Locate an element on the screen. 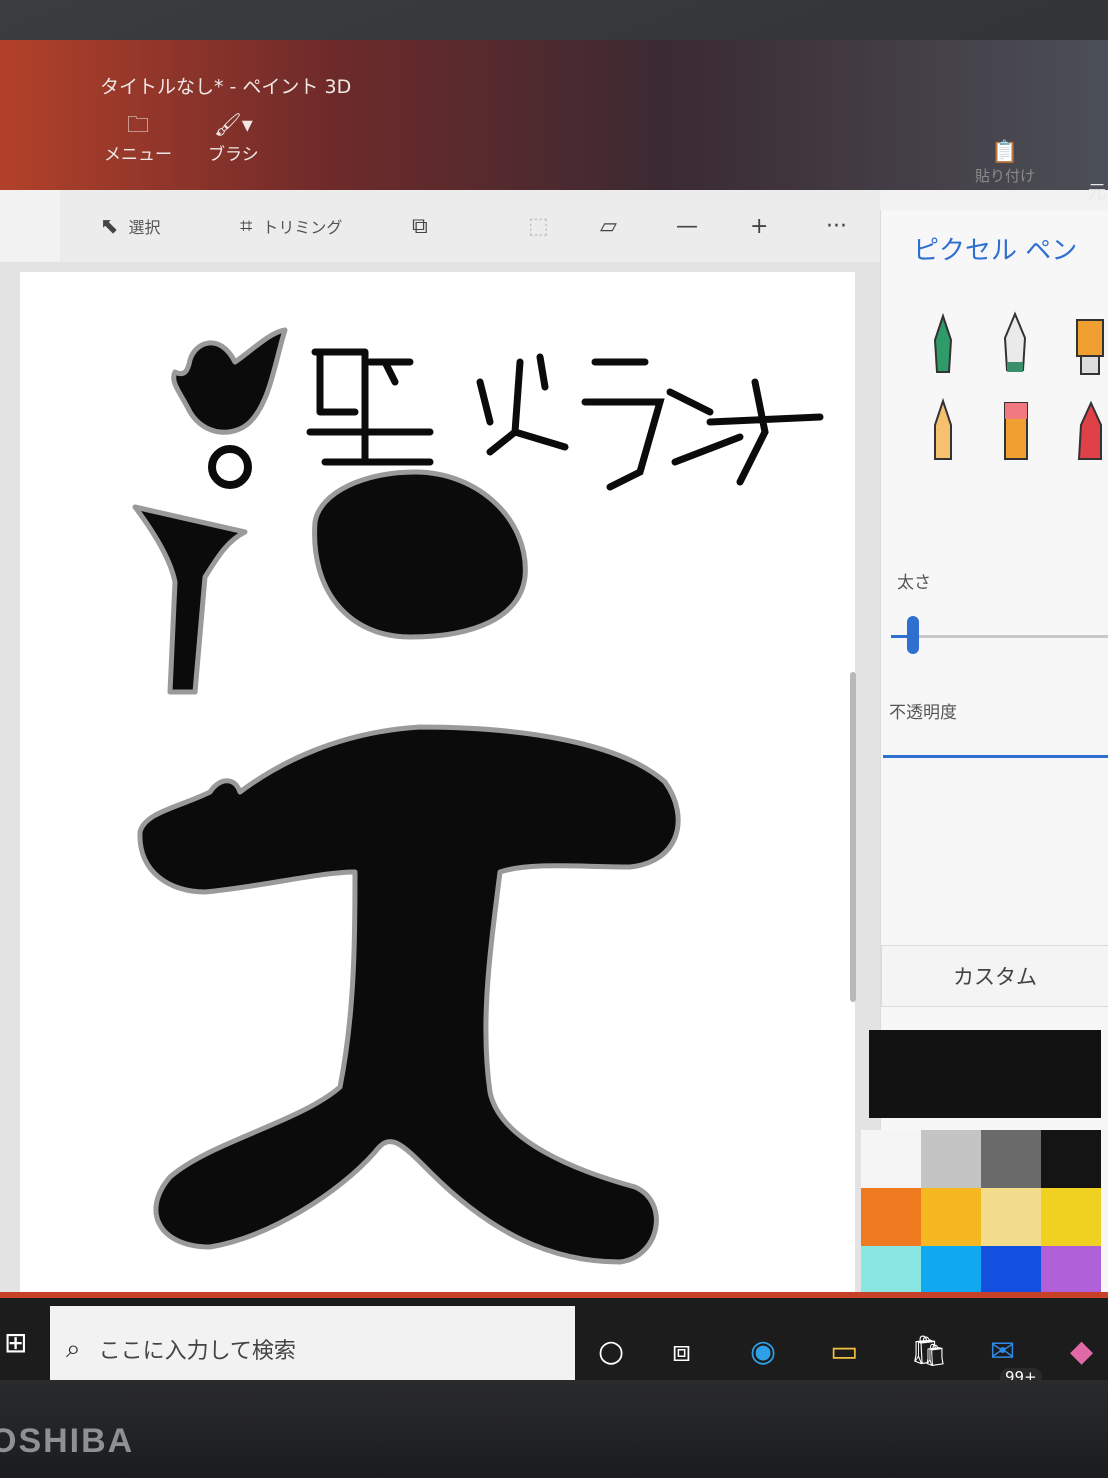  opacity-label: 不透明度 is located at coordinates (923, 713).